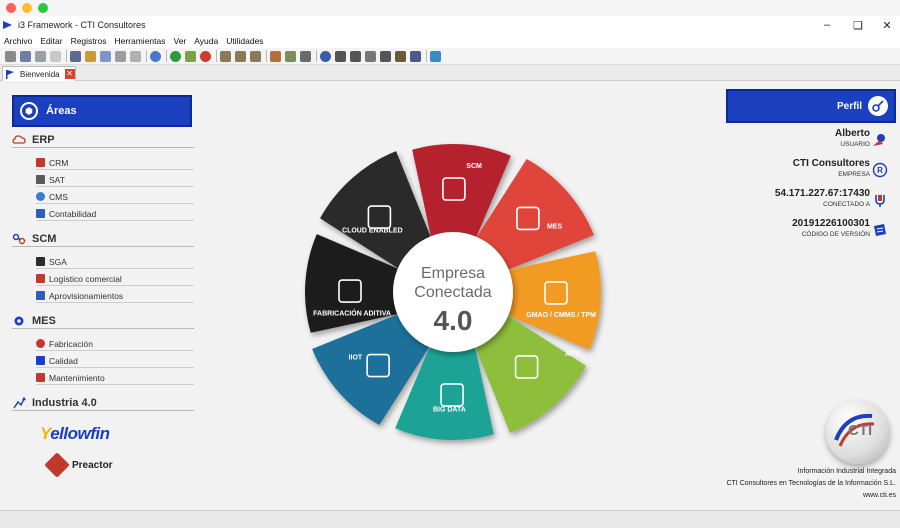  What do you see at coordinates (275, 56) in the screenshot?
I see `tool-print-icon` at bounding box center [275, 56].